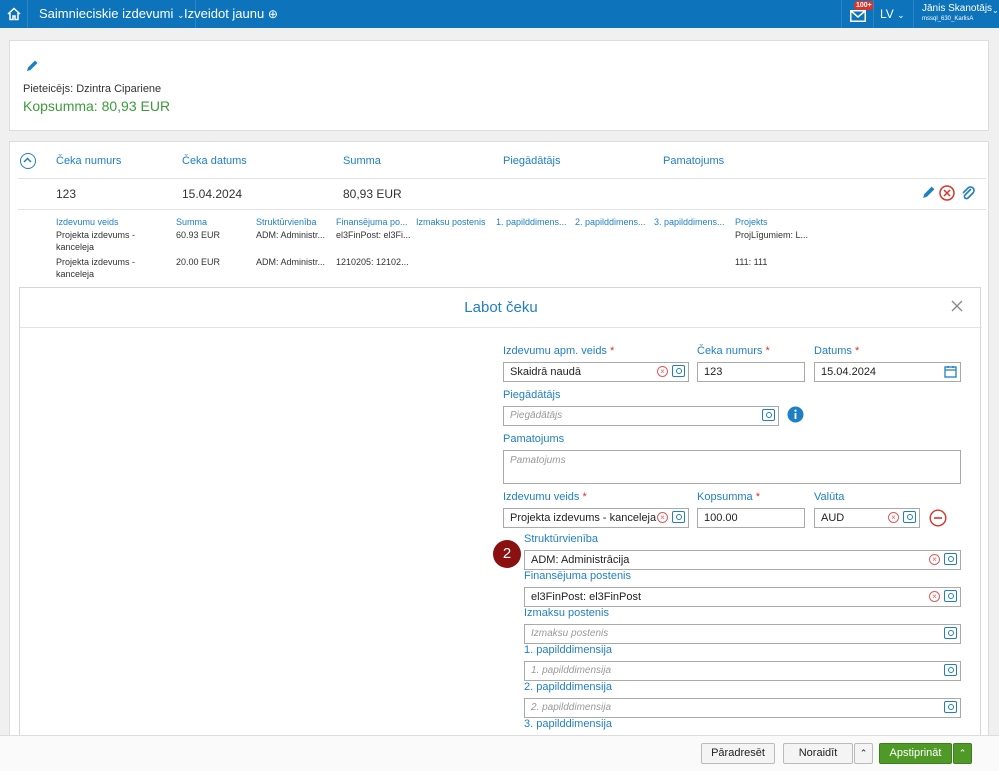  What do you see at coordinates (224, 13) in the screenshot?
I see `menu-create-new-label: Izveidot jaunu` at bounding box center [224, 13].